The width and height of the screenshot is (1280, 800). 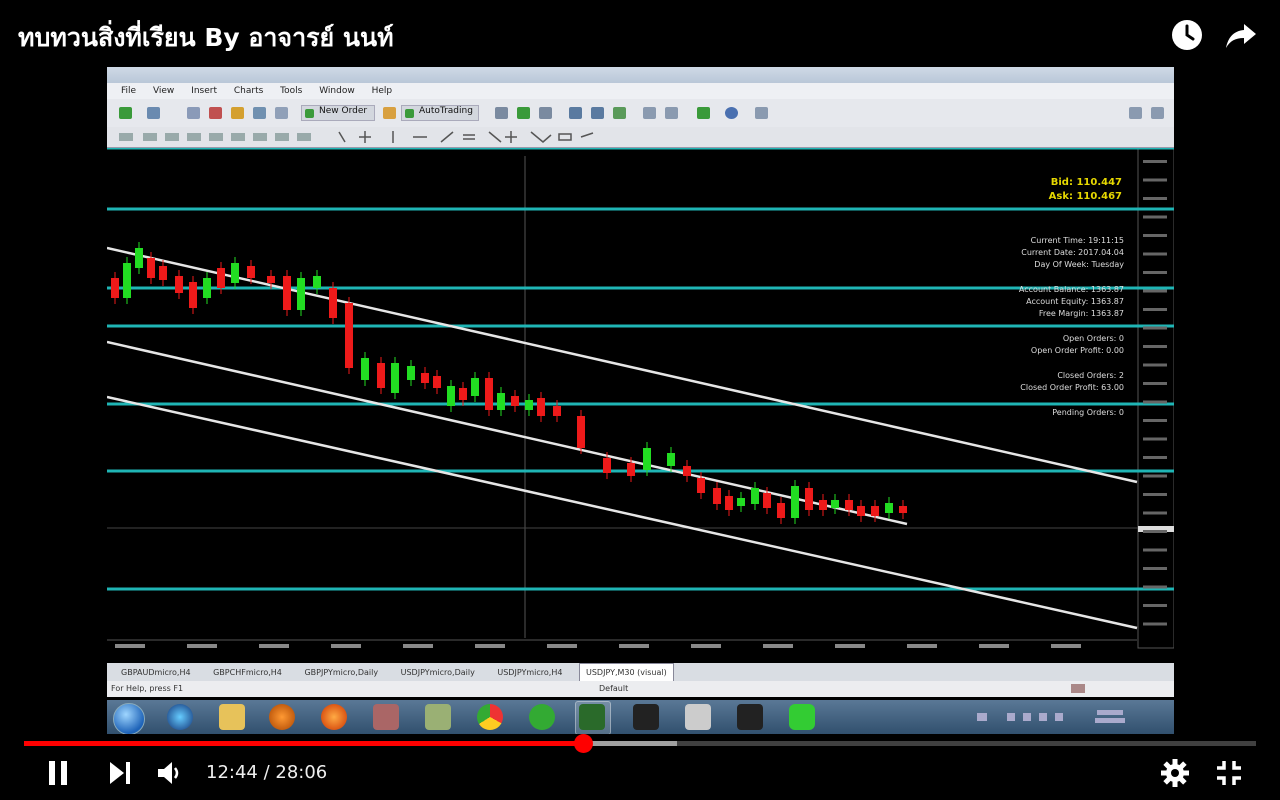 What do you see at coordinates (303, 743) in the screenshot?
I see `played-bar` at bounding box center [303, 743].